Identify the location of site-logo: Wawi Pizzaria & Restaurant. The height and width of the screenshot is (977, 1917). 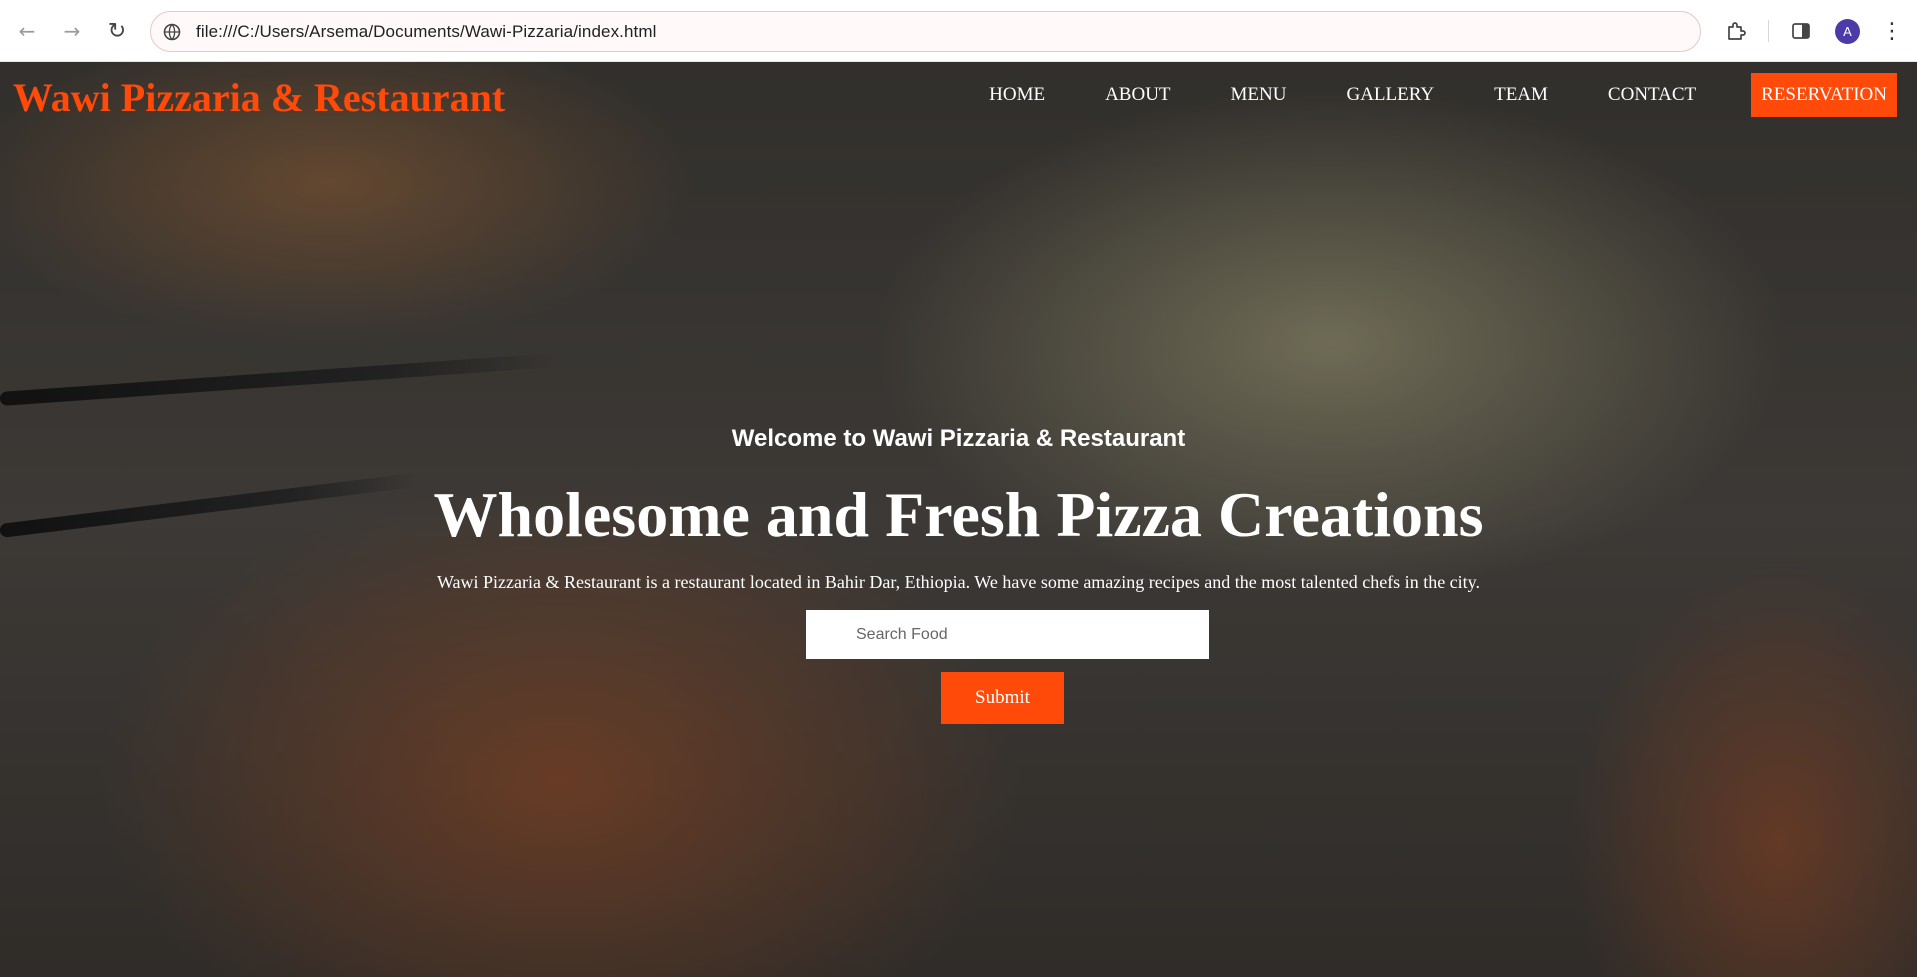
(259, 97).